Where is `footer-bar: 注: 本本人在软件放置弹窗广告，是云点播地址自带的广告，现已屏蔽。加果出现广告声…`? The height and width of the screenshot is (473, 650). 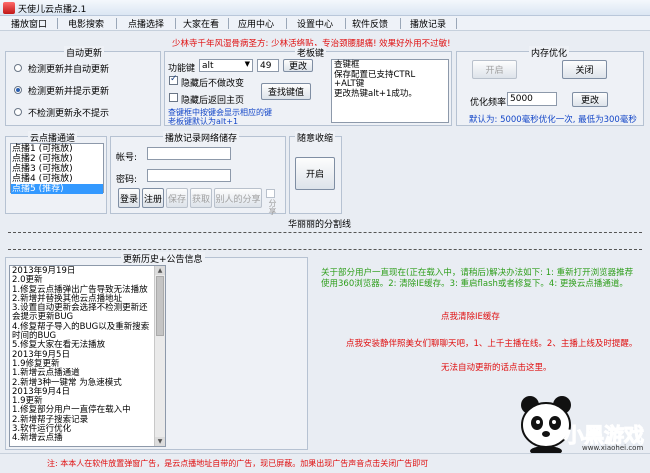 footer-bar: 注: 本本人在软件放置弹窗广告，是云点播地址自带的广告，现已屏蔽。加果出现广告声… is located at coordinates (325, 463).